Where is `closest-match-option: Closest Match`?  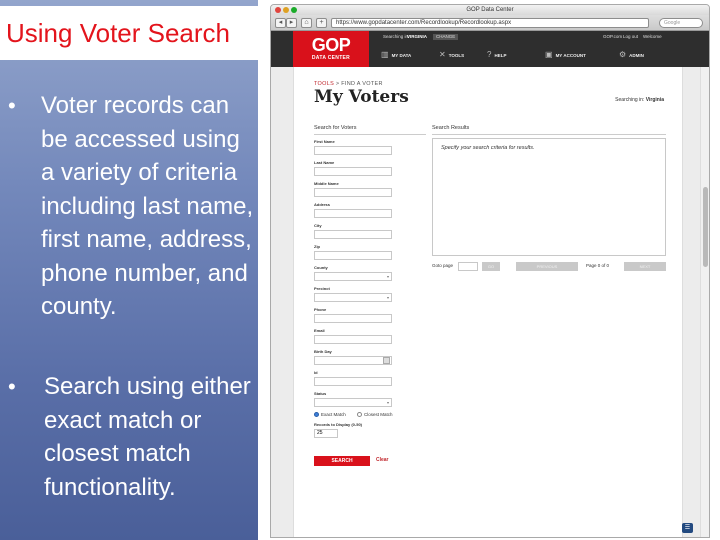 closest-match-option: Closest Match is located at coordinates (375, 415).